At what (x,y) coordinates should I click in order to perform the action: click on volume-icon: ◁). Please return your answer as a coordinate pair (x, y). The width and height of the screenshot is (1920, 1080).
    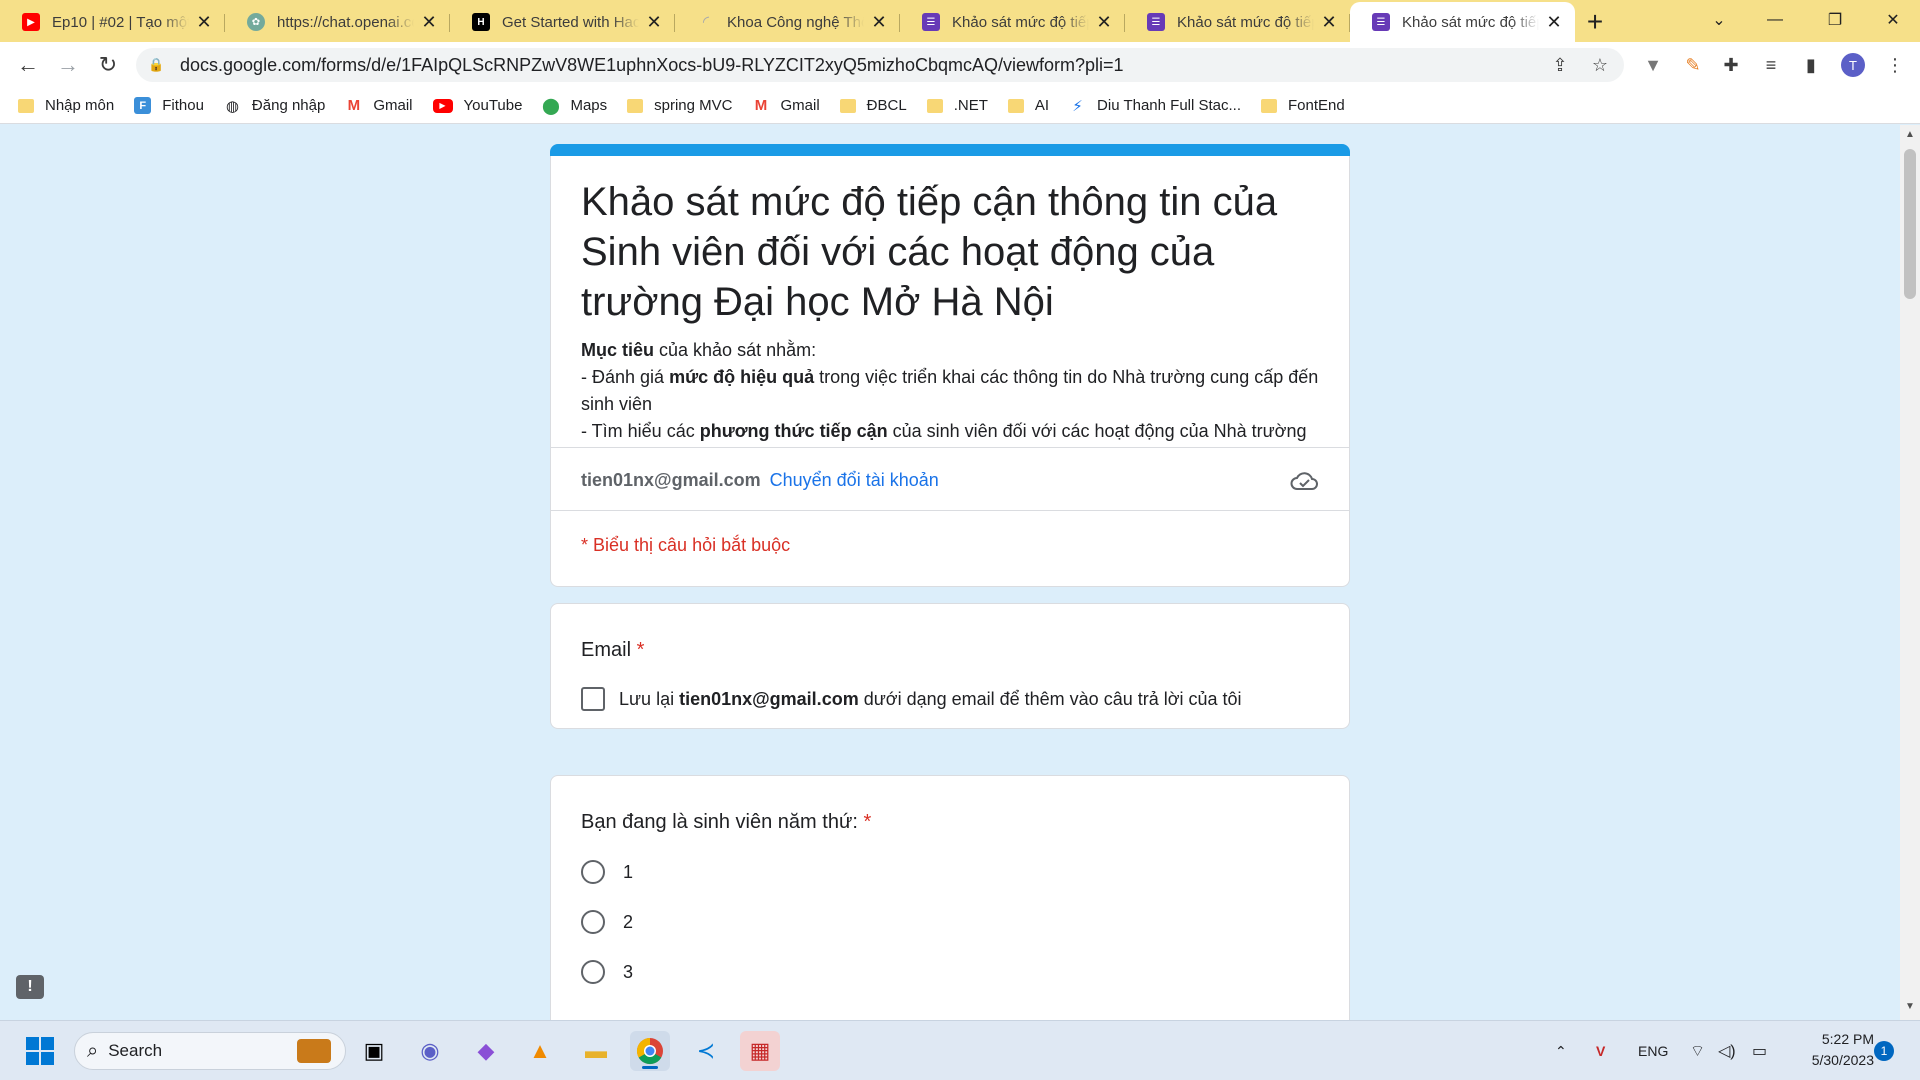
    Looking at the image, I should click on (1727, 1050).